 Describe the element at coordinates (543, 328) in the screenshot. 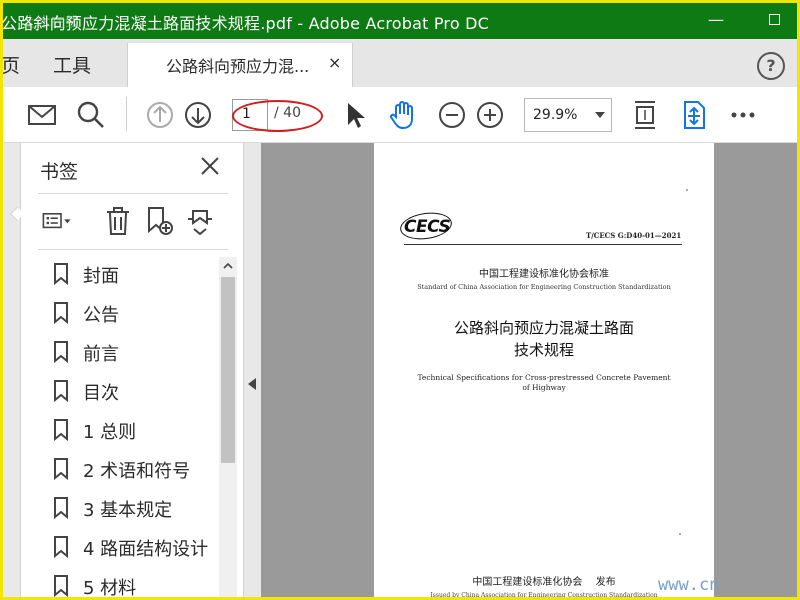

I see `document-title-cn: 公路斜向预应力混凝土路面` at that location.